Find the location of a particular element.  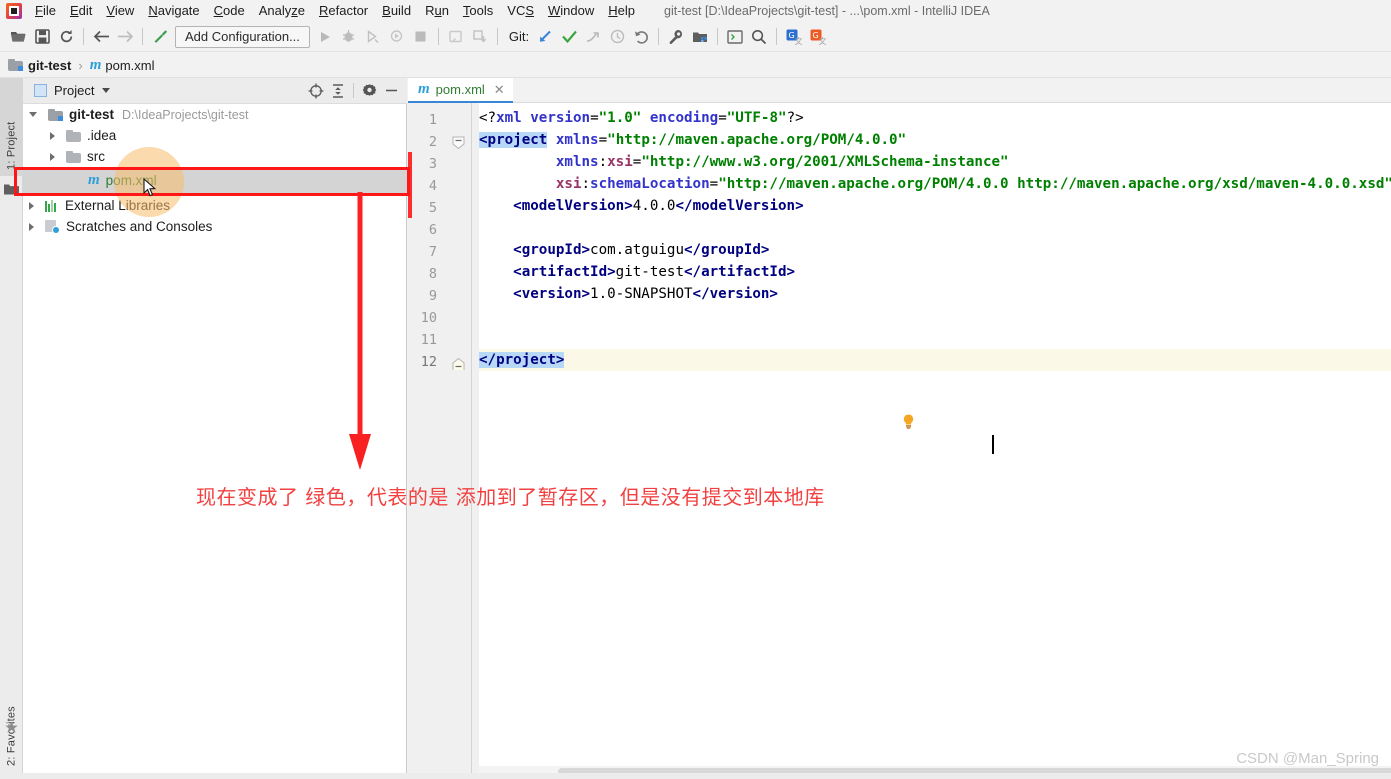

project-tab-icon is located at coordinates (11, 189).